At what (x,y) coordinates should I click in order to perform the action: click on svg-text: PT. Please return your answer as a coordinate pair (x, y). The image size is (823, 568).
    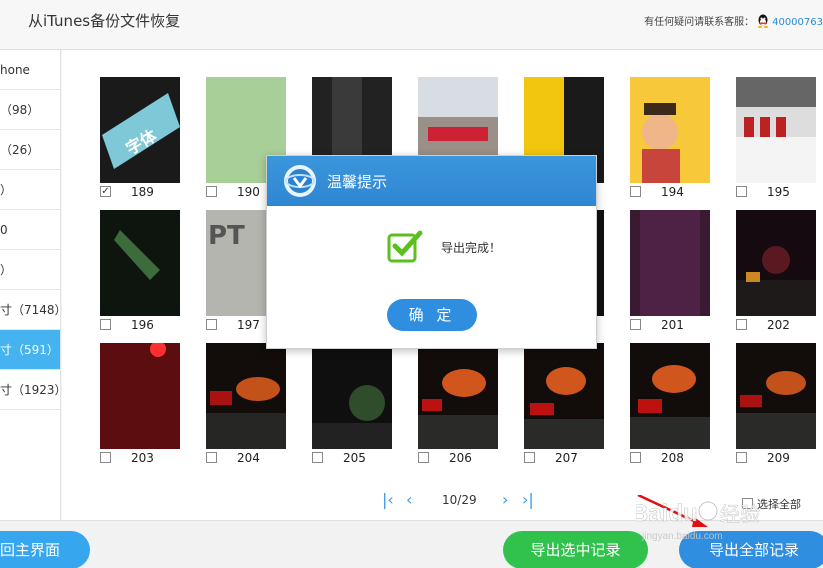
    Looking at the image, I should click on (226, 236).